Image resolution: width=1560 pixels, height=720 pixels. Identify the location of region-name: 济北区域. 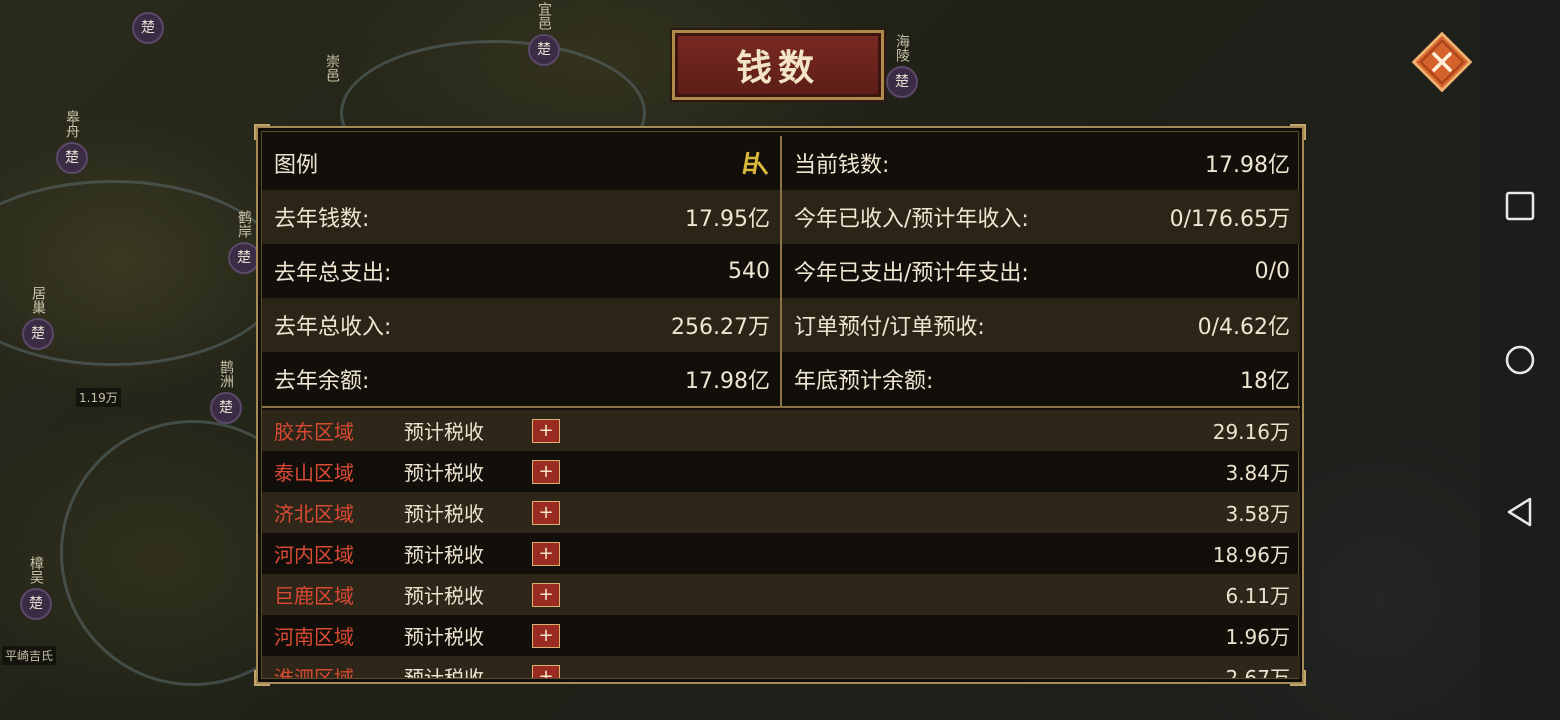
(314, 514).